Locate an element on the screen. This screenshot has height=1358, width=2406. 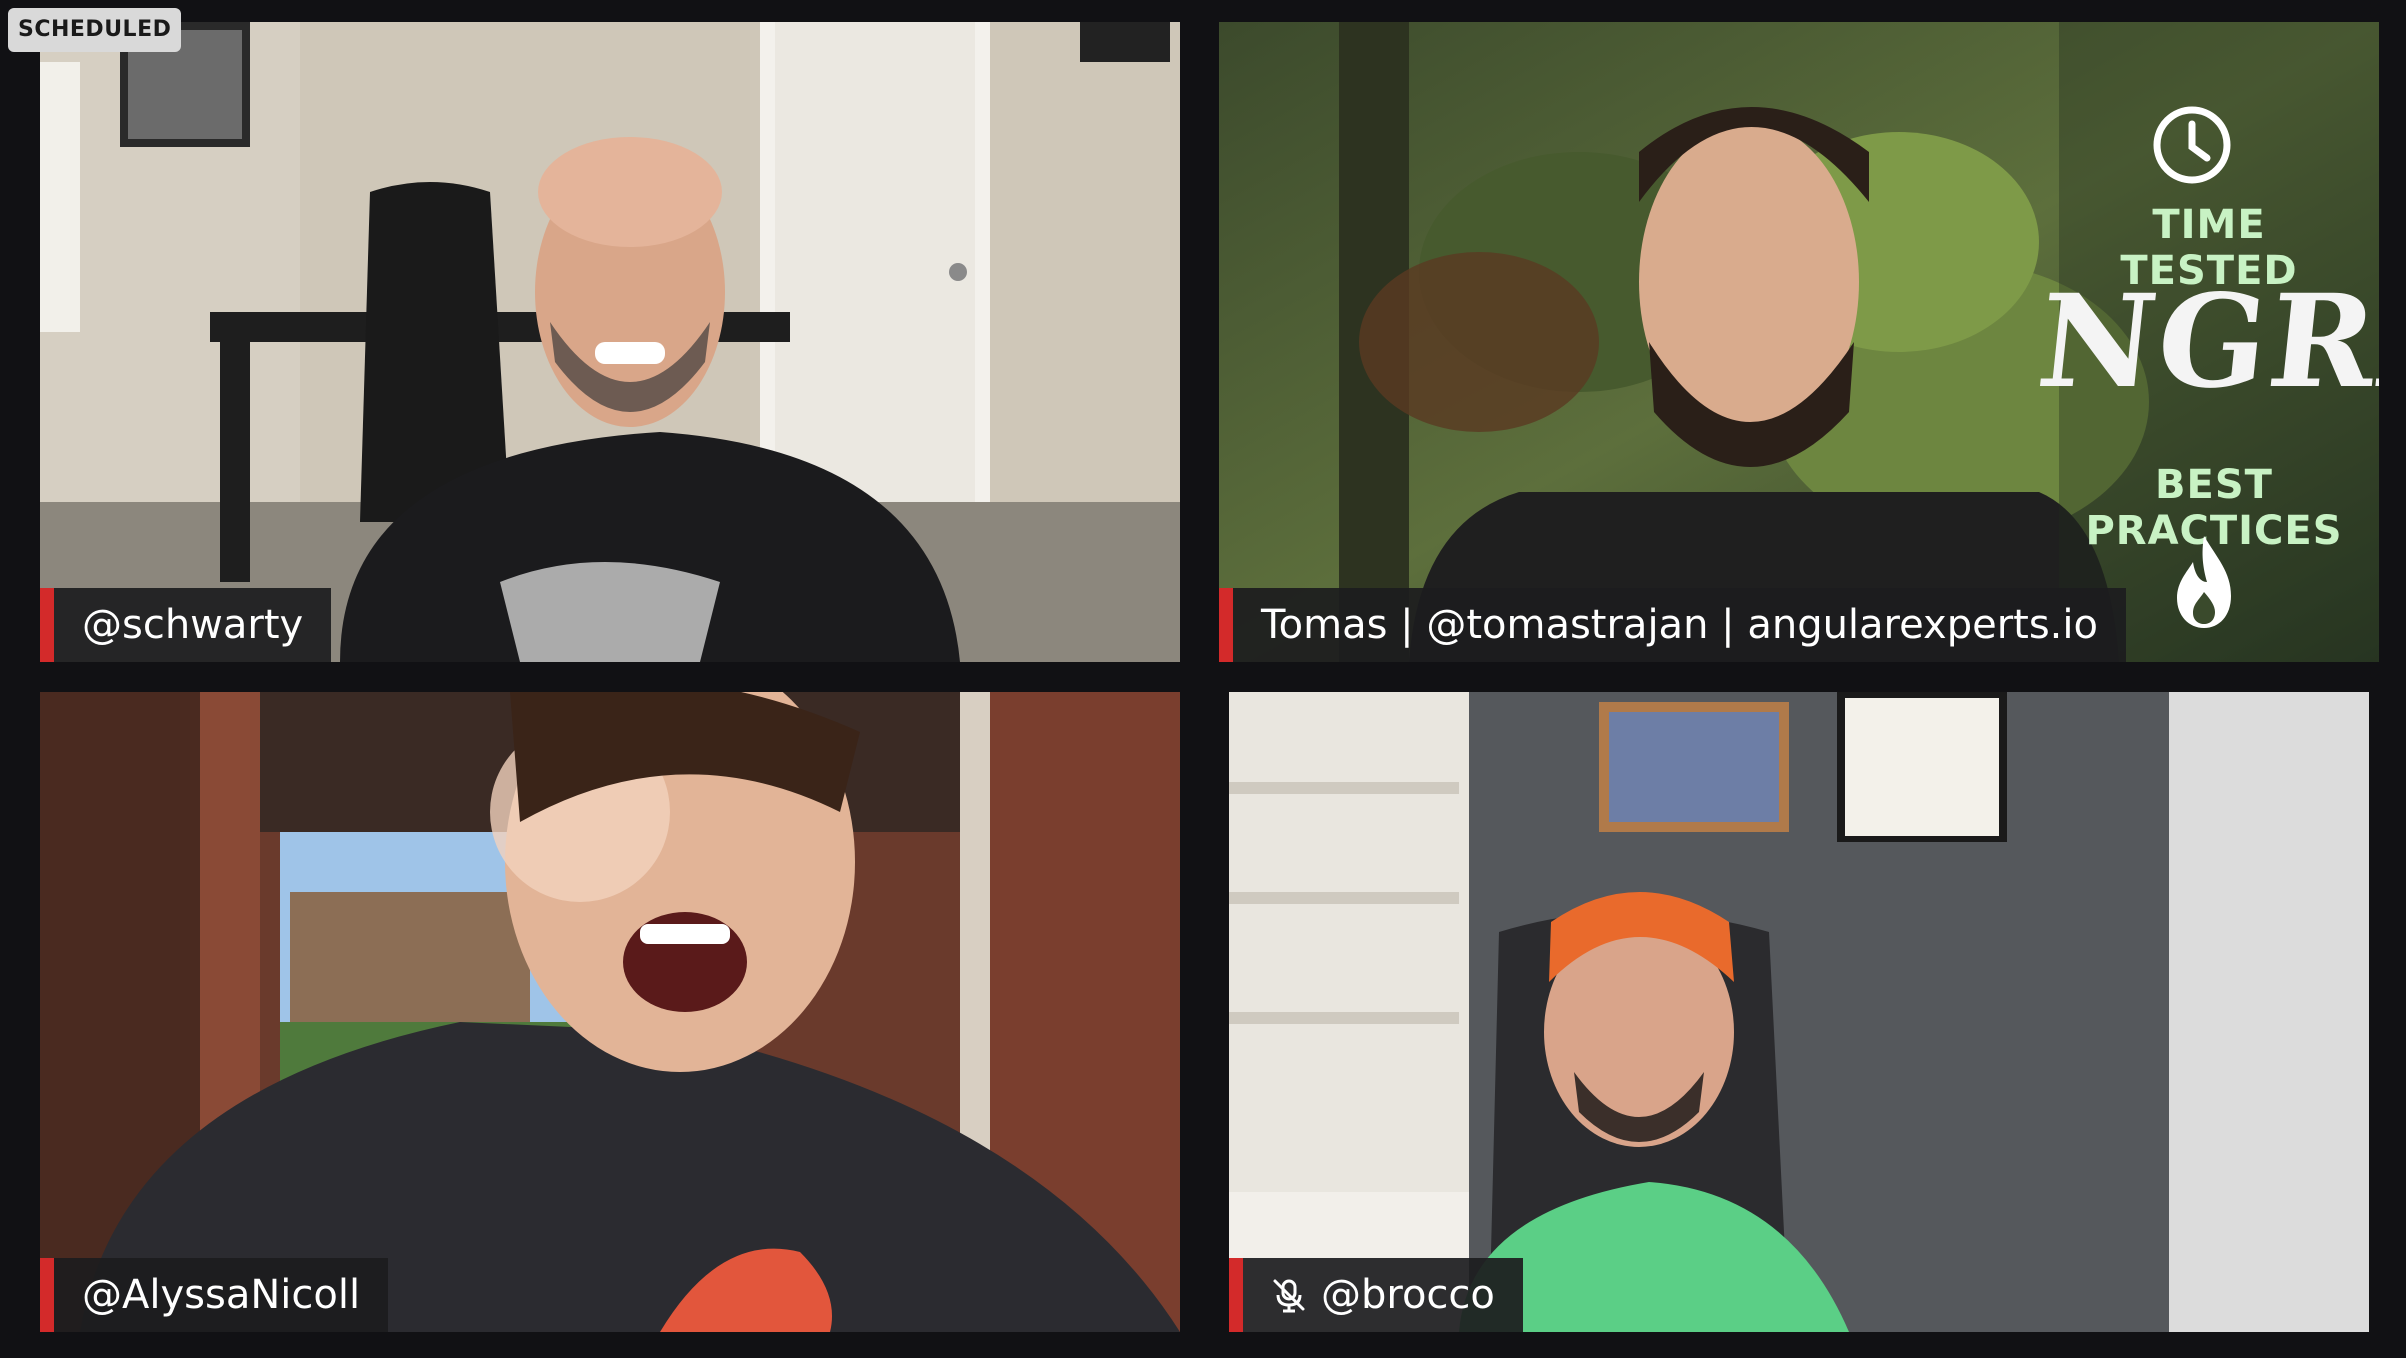
nameplate: @schwarty is located at coordinates (186, 625).